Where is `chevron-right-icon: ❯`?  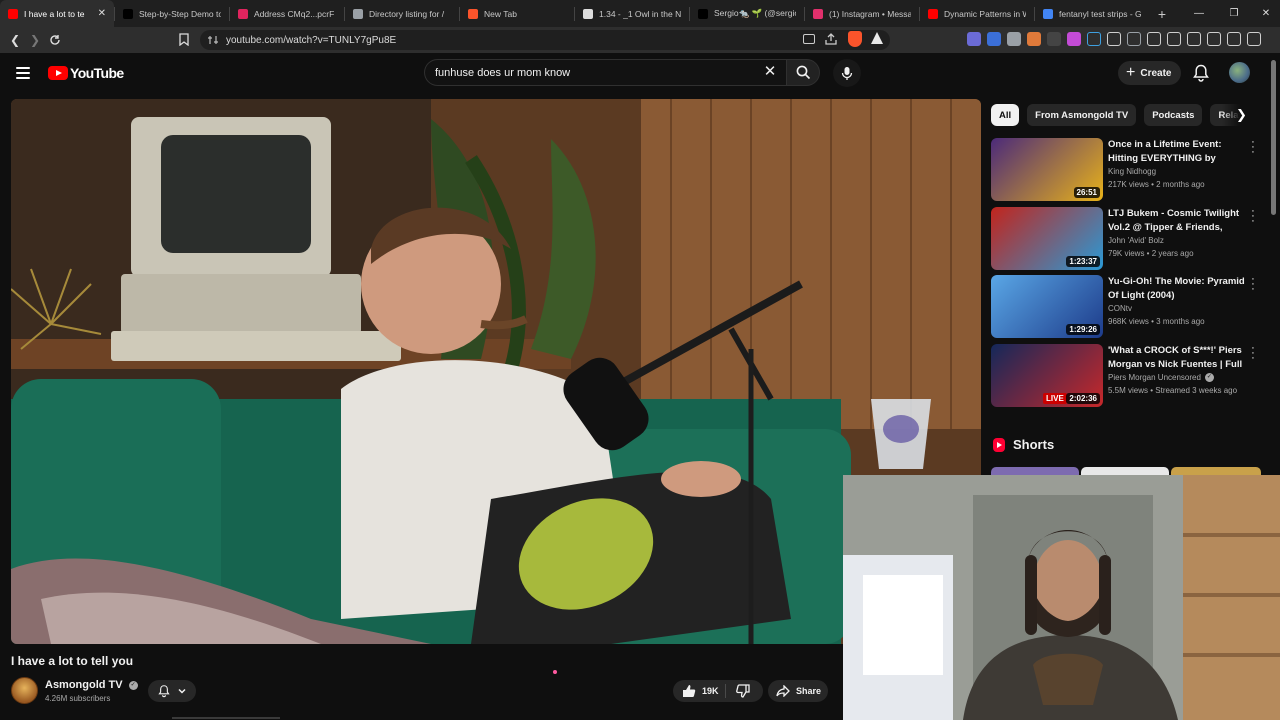
chevron-right-icon: ❯ is located at coordinates (1243, 115).